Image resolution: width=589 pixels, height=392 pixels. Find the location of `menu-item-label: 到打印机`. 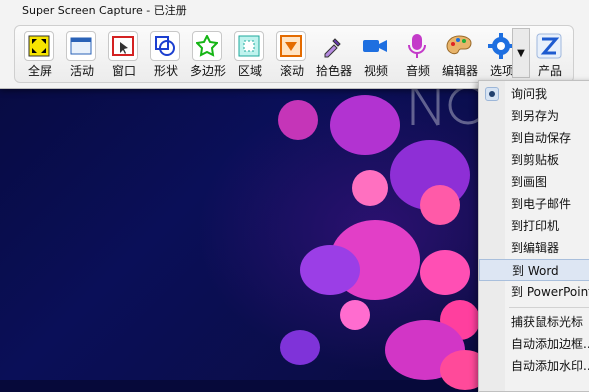

menu-item-label: 到打印机 is located at coordinates (535, 226).